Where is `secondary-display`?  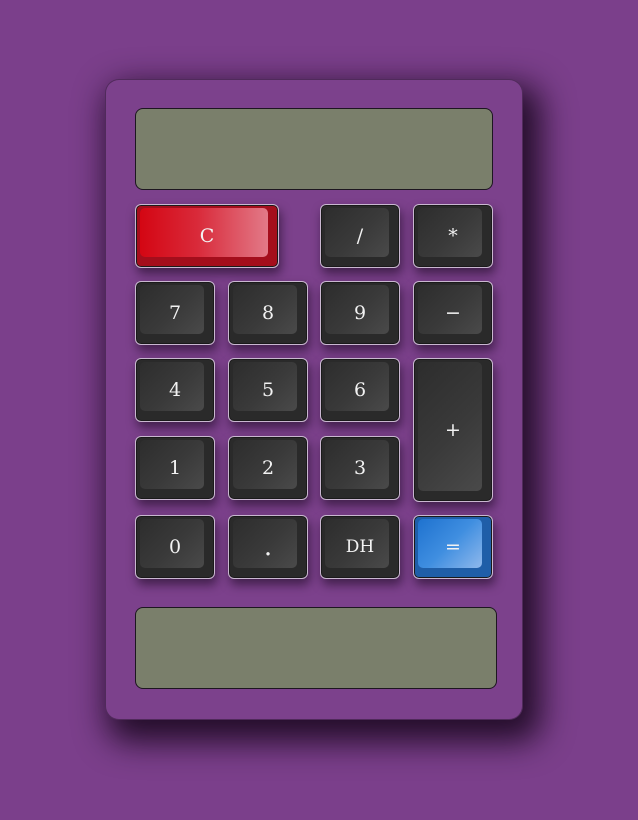 secondary-display is located at coordinates (316, 648).